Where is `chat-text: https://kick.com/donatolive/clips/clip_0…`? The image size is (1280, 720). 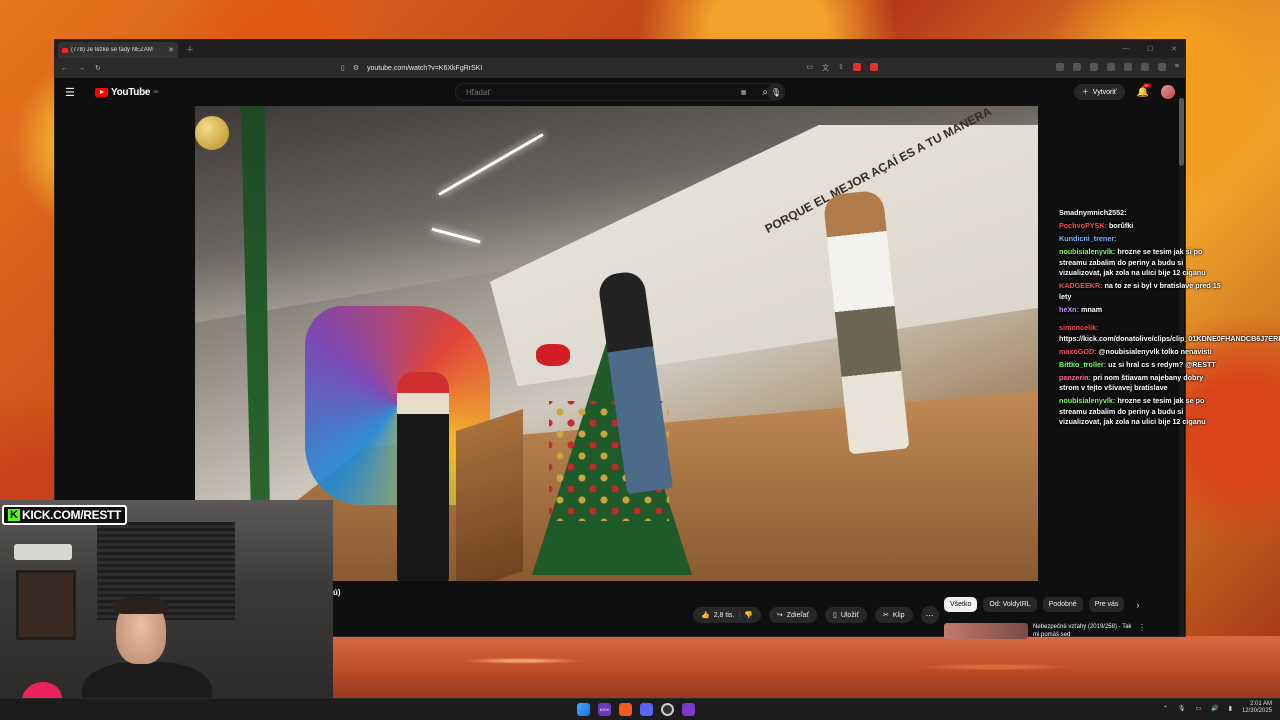 chat-text: https://kick.com/donatolive/clips/clip_0… is located at coordinates (1169, 338).